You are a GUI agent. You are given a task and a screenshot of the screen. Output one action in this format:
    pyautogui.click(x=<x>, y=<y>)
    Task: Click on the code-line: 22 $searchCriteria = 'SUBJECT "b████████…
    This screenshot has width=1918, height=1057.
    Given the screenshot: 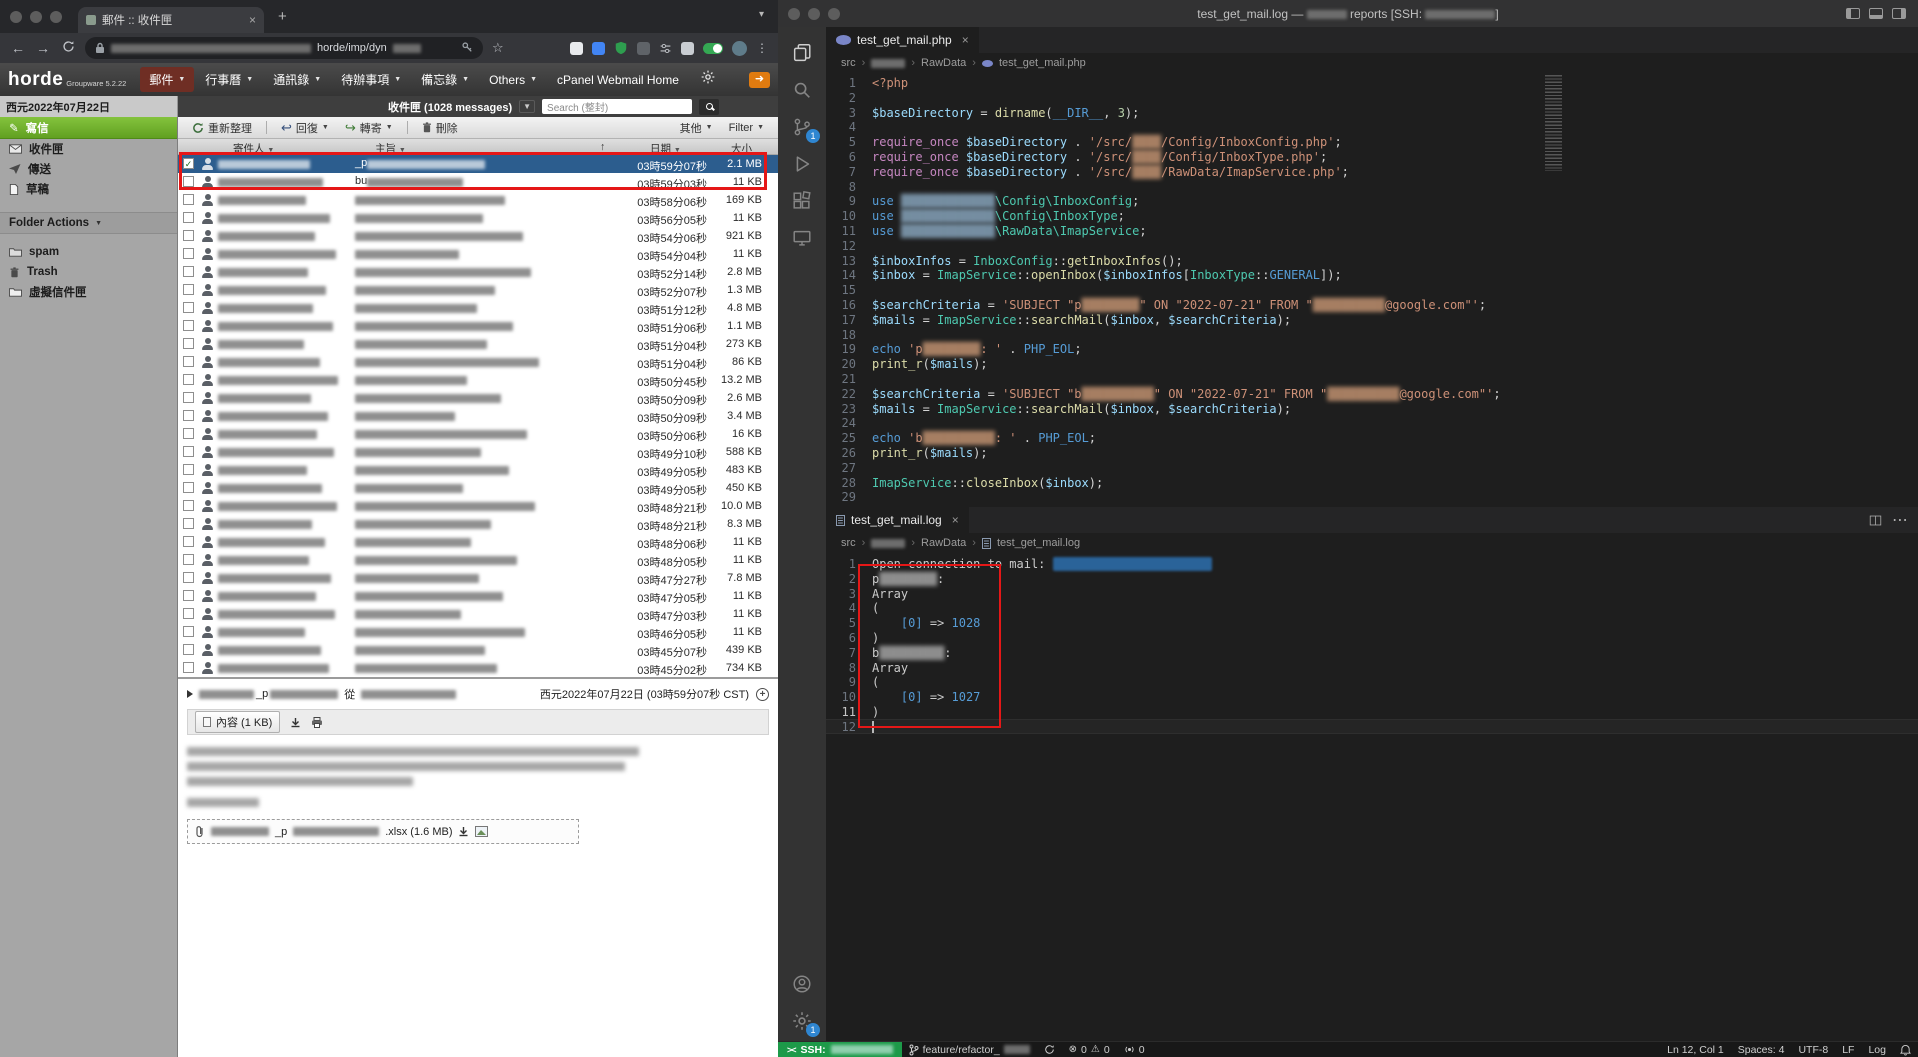 What is the action you would take?
    pyautogui.click(x=1372, y=394)
    